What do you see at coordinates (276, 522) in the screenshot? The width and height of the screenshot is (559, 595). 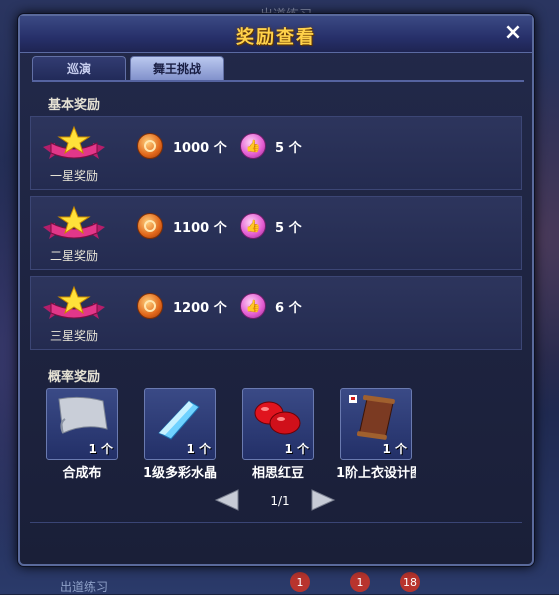 I see `bottom-divider` at bounding box center [276, 522].